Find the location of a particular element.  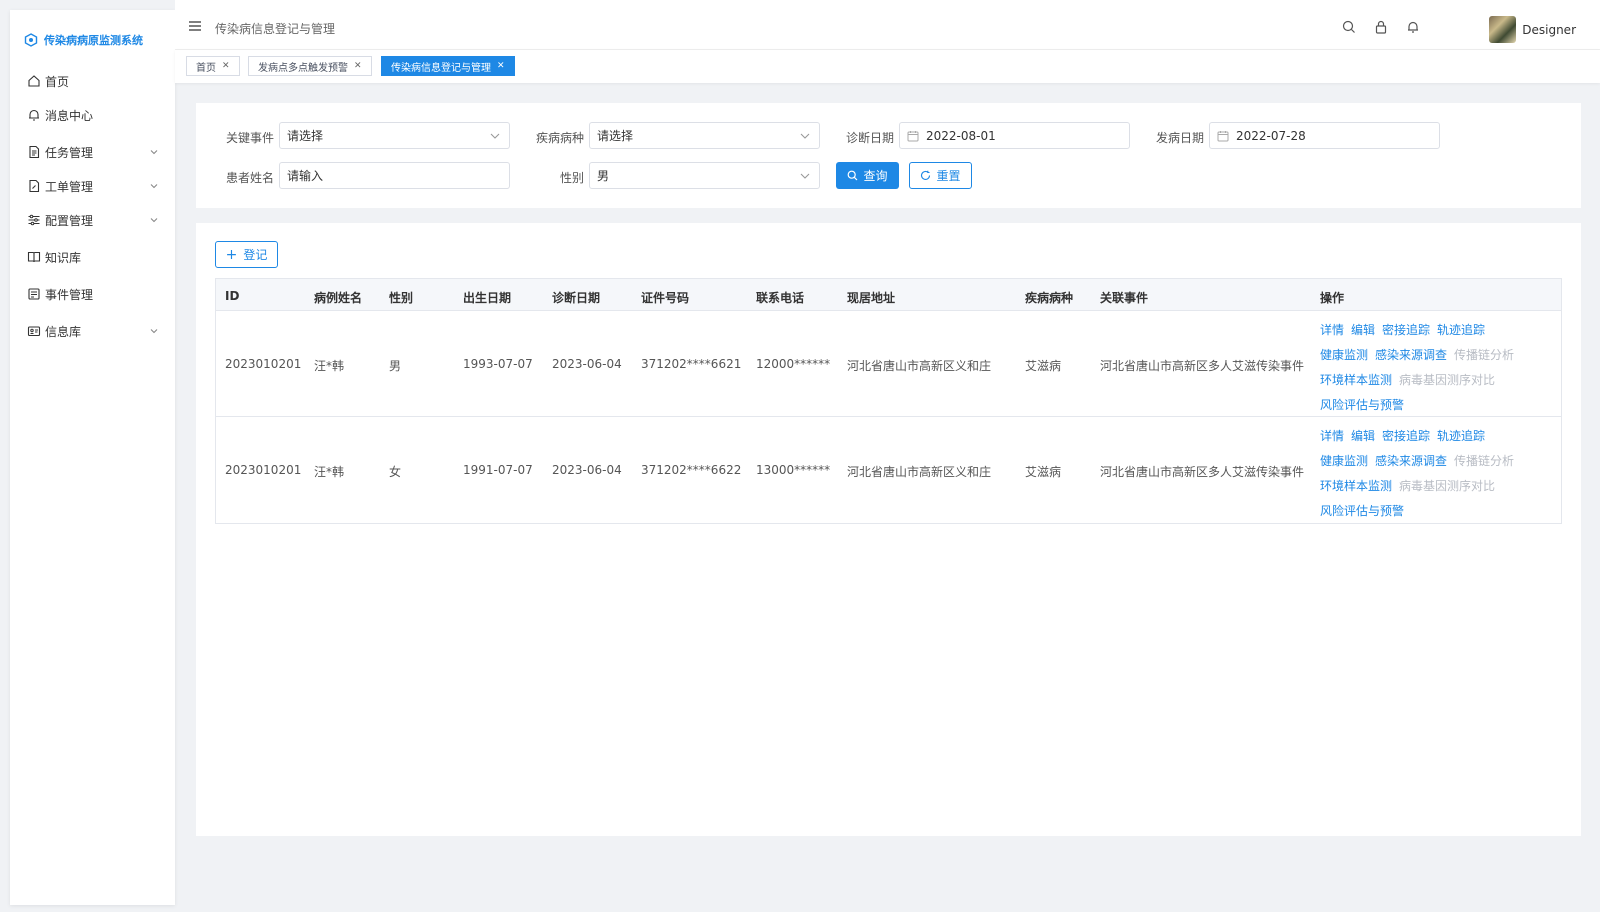

patient-name-input: 请输入 is located at coordinates (394, 175).